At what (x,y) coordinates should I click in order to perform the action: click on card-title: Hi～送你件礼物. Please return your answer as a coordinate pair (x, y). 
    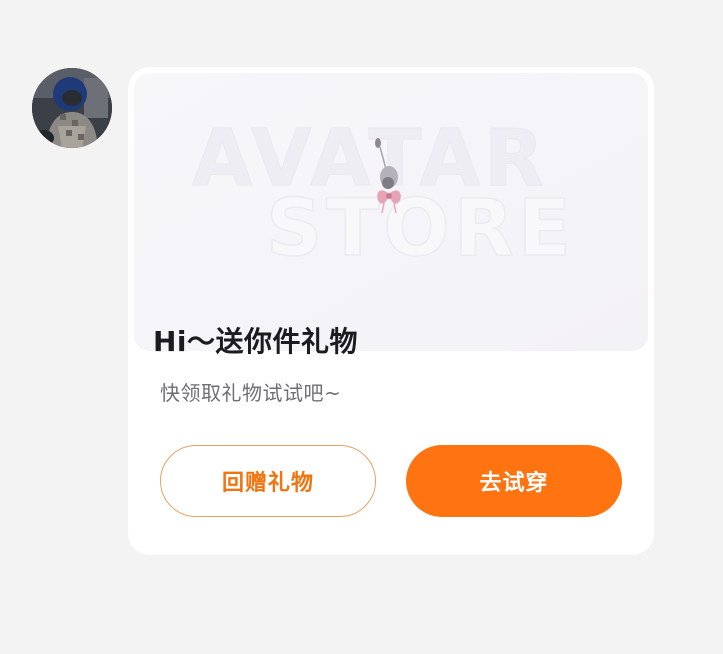
    Looking at the image, I should click on (256, 341).